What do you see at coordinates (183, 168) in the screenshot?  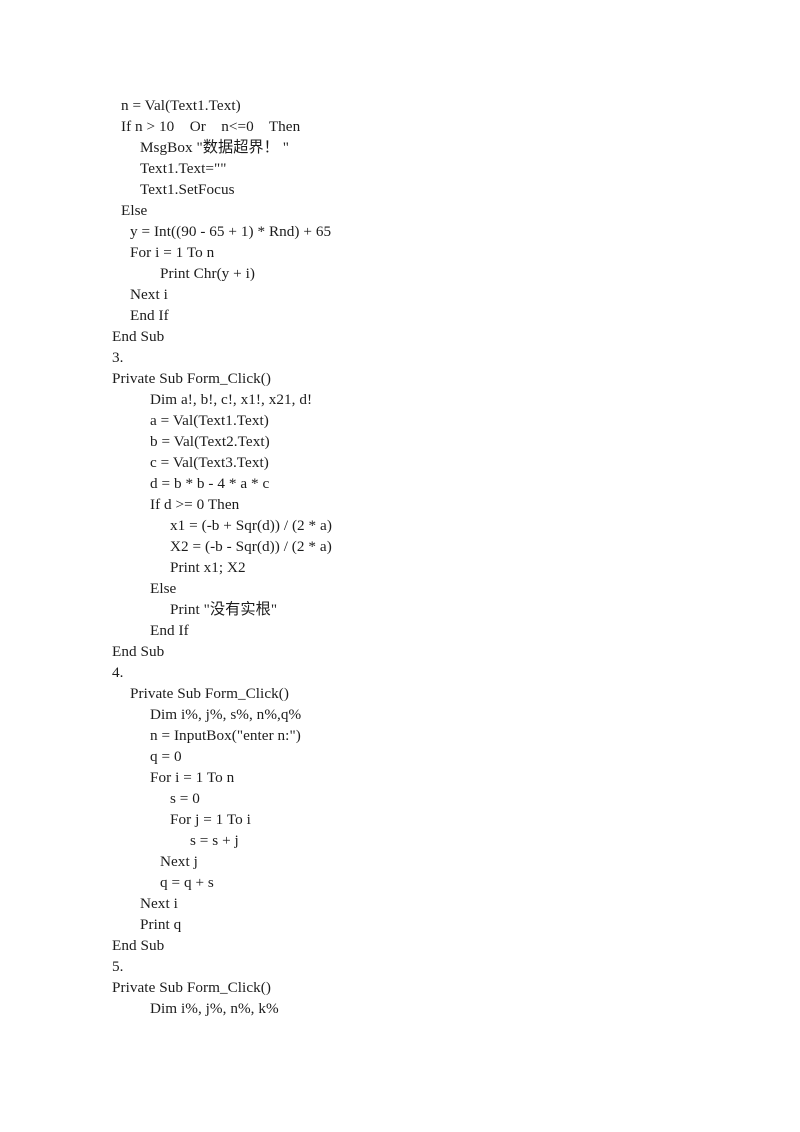 I see `code-line: Text1.Text=""` at bounding box center [183, 168].